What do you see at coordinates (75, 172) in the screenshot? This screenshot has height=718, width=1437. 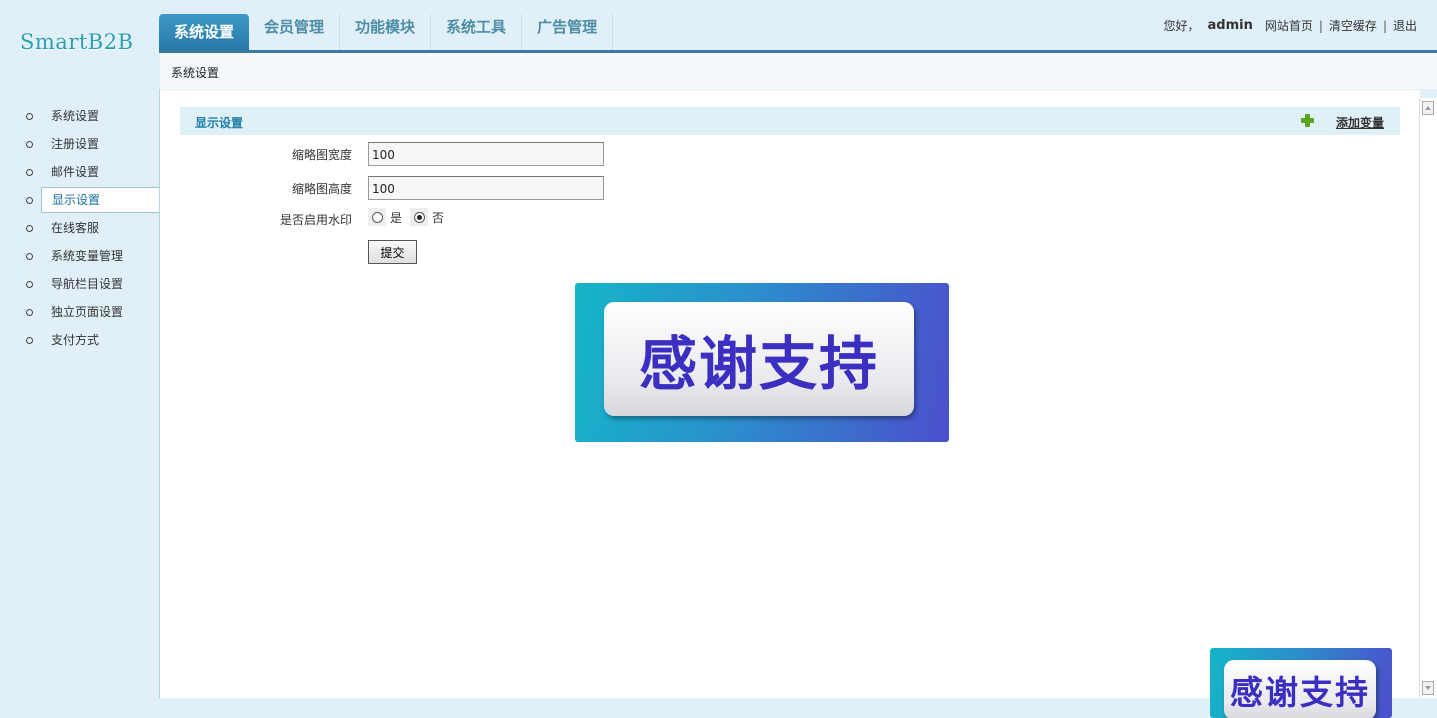 I see `sidebar-item-label: 邮件设置` at bounding box center [75, 172].